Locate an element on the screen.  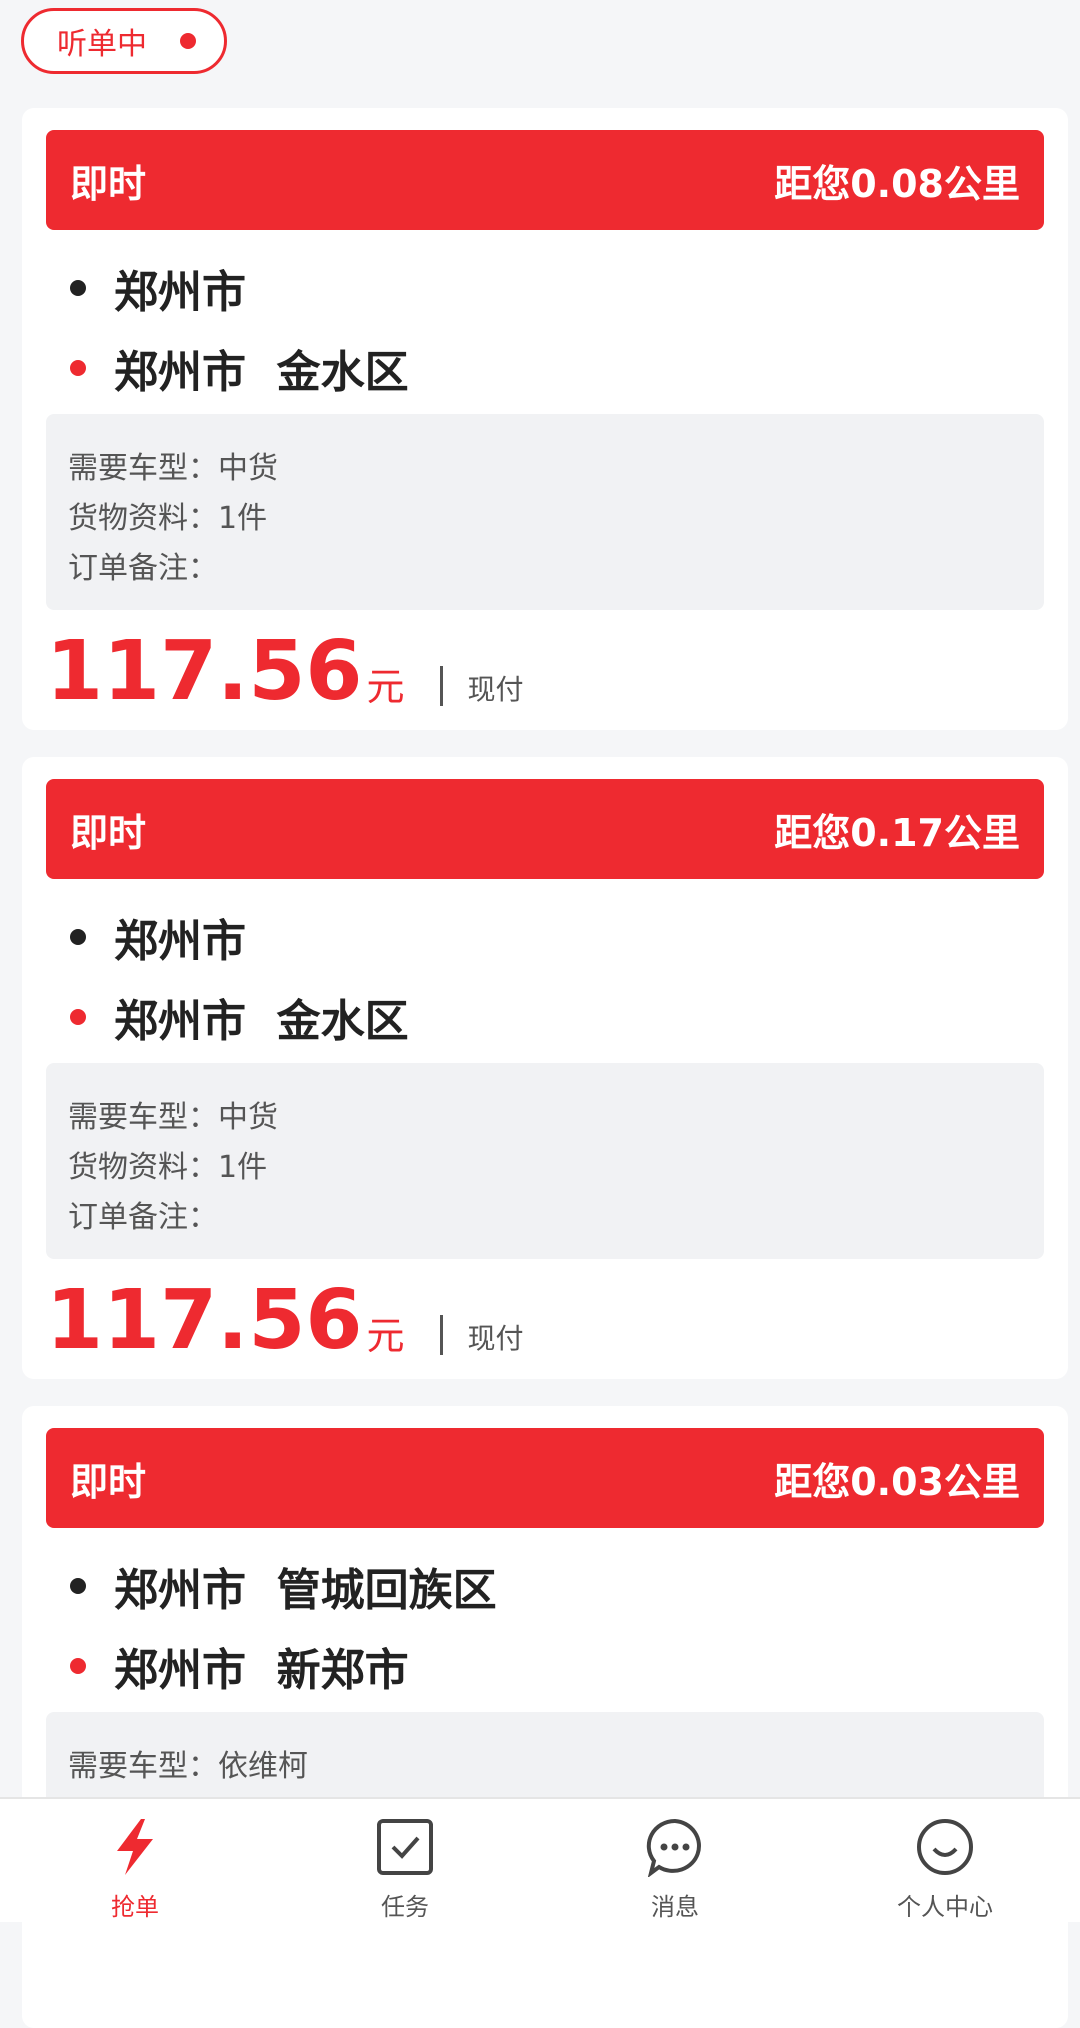
message-bubble-icon is located at coordinates (675, 1847).